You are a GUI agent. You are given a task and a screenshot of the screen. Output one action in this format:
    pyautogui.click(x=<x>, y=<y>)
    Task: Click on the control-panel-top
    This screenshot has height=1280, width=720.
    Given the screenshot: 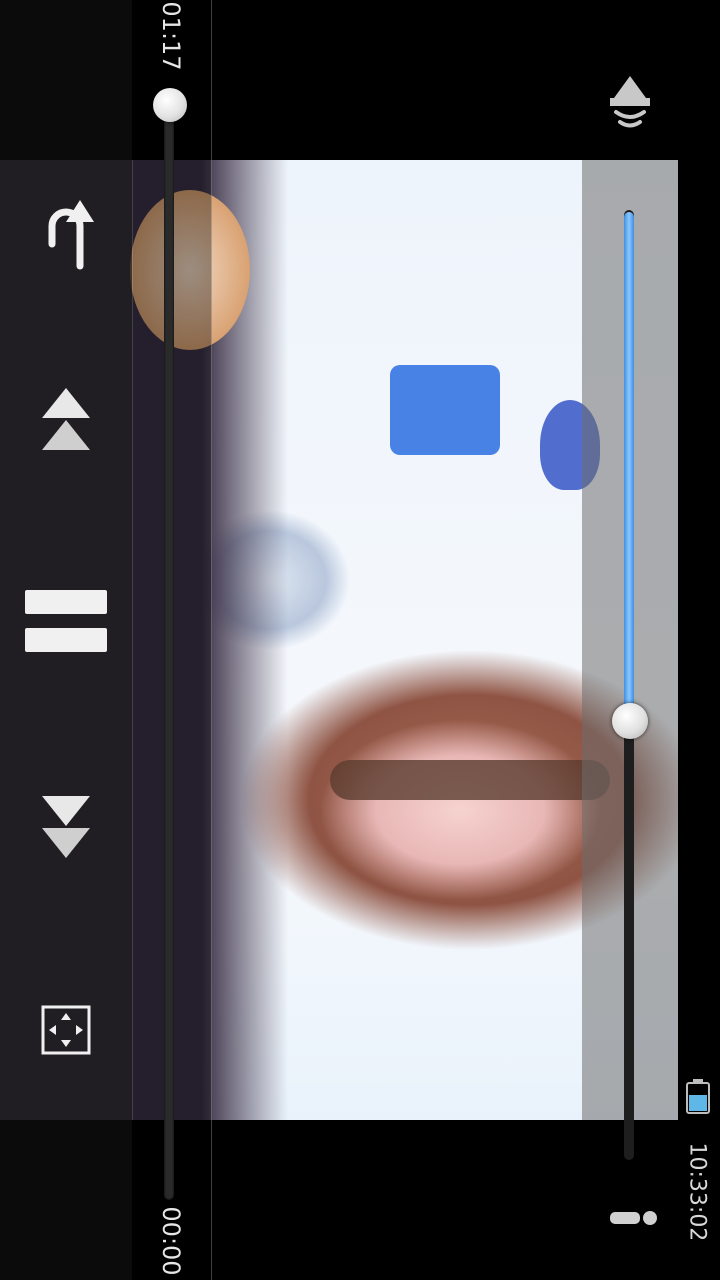 What is the action you would take?
    pyautogui.click(x=66, y=80)
    